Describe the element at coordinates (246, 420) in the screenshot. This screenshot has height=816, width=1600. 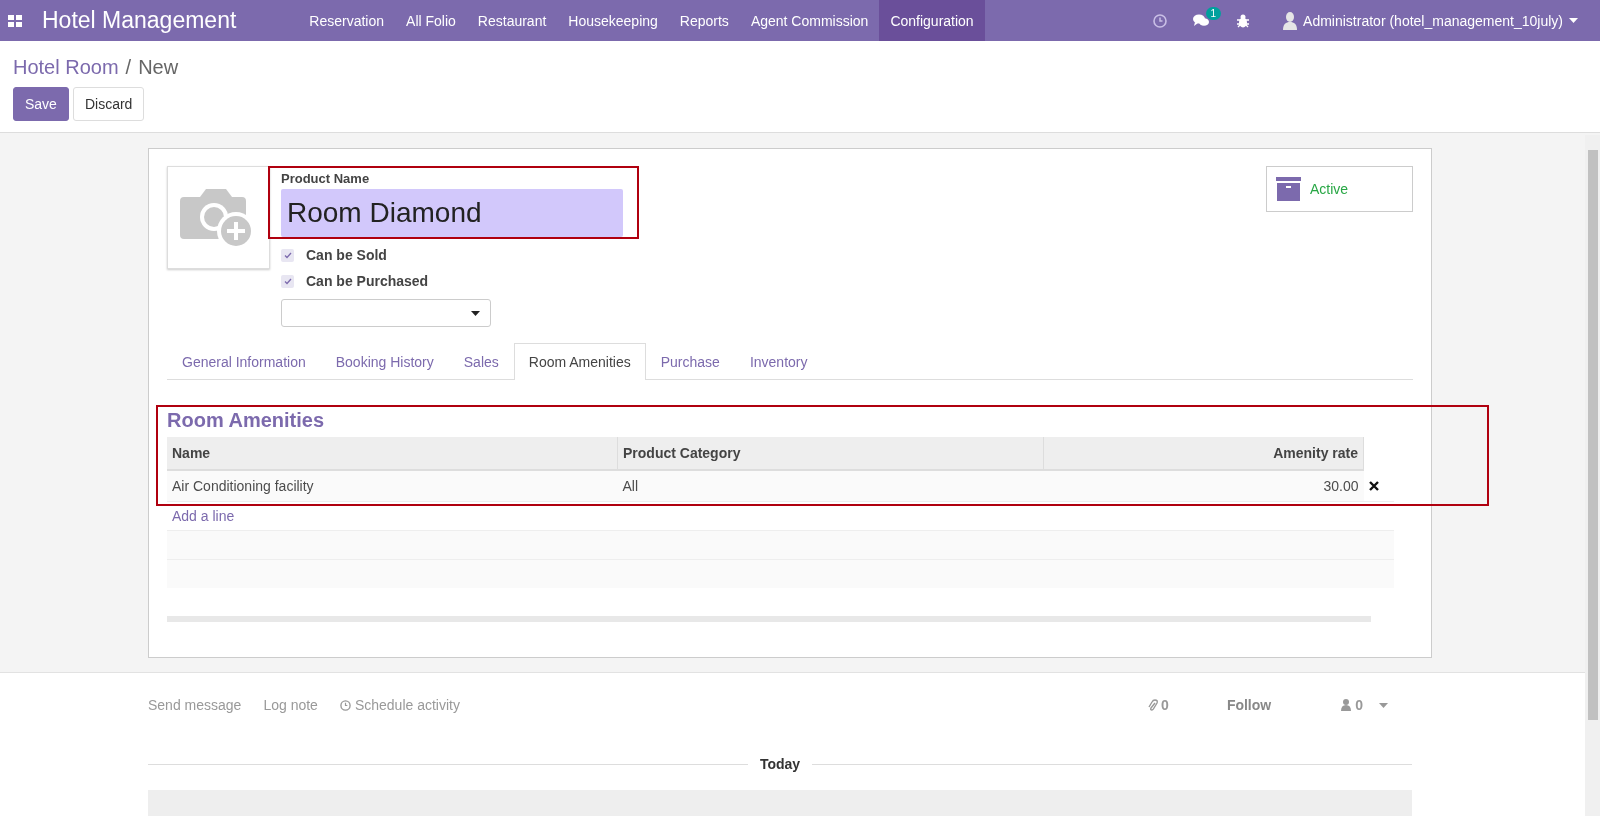
I see `section-title: Room Amenities` at that location.